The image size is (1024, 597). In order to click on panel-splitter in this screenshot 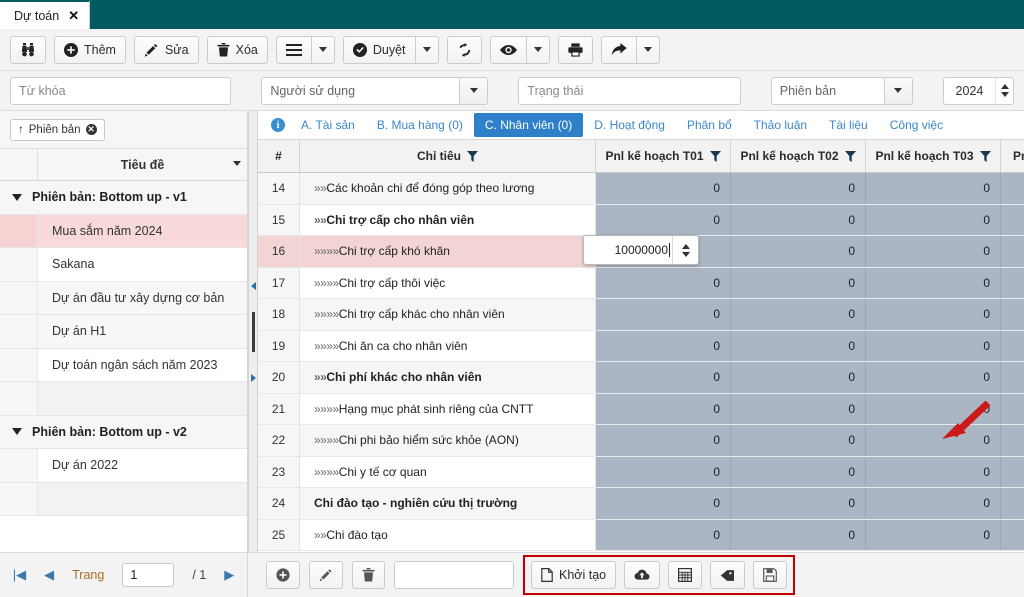, I will do `click(253, 331)`.